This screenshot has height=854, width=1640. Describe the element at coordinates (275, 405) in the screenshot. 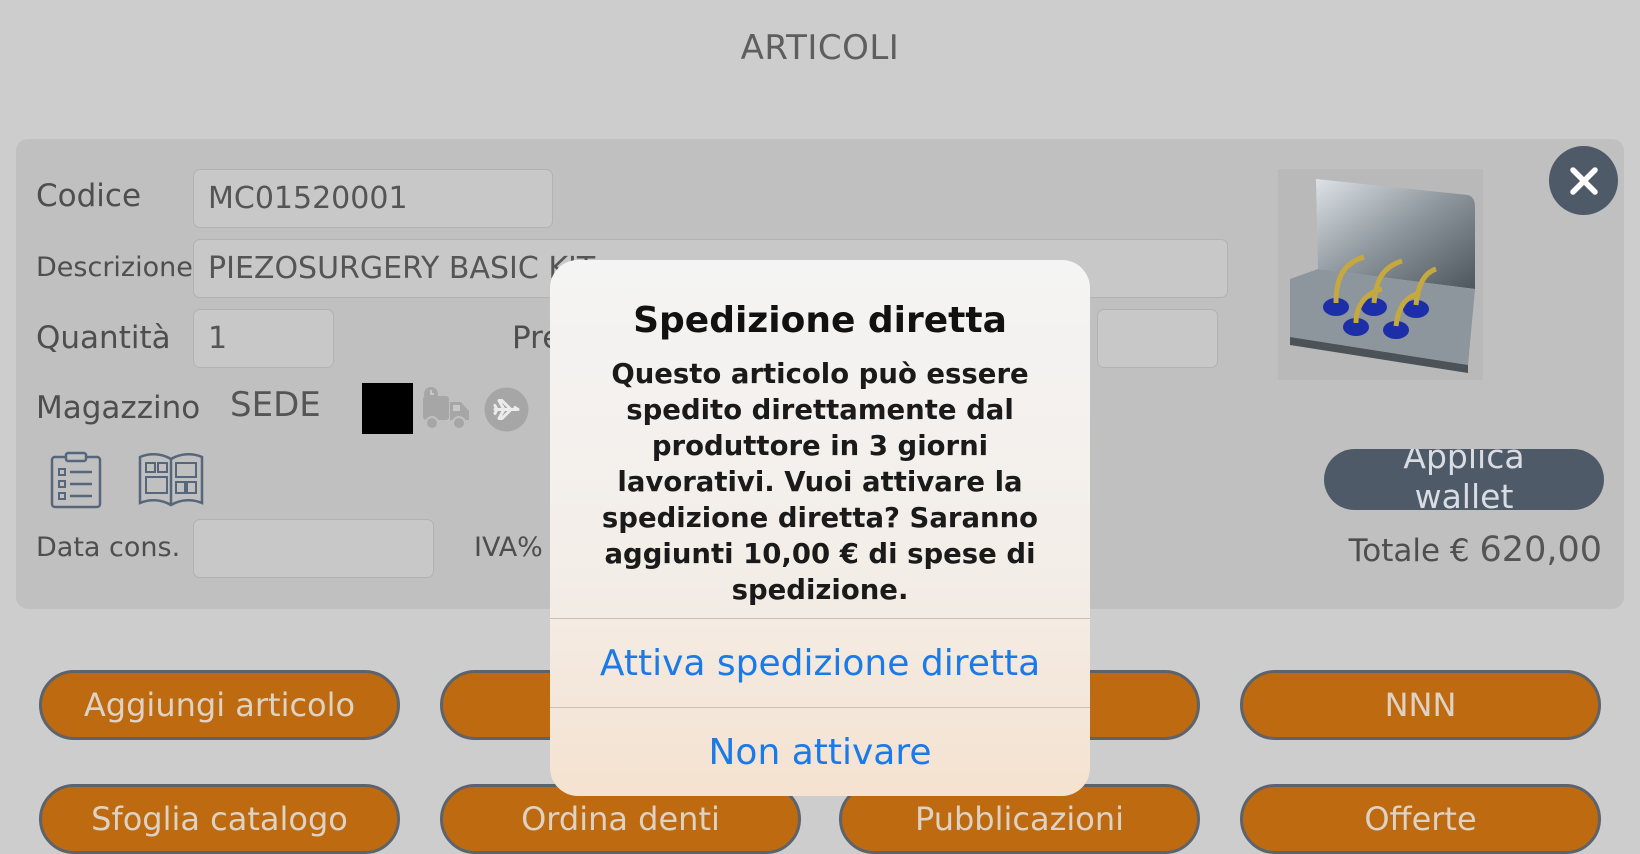

I see `magazzino-value: SEDE` at that location.